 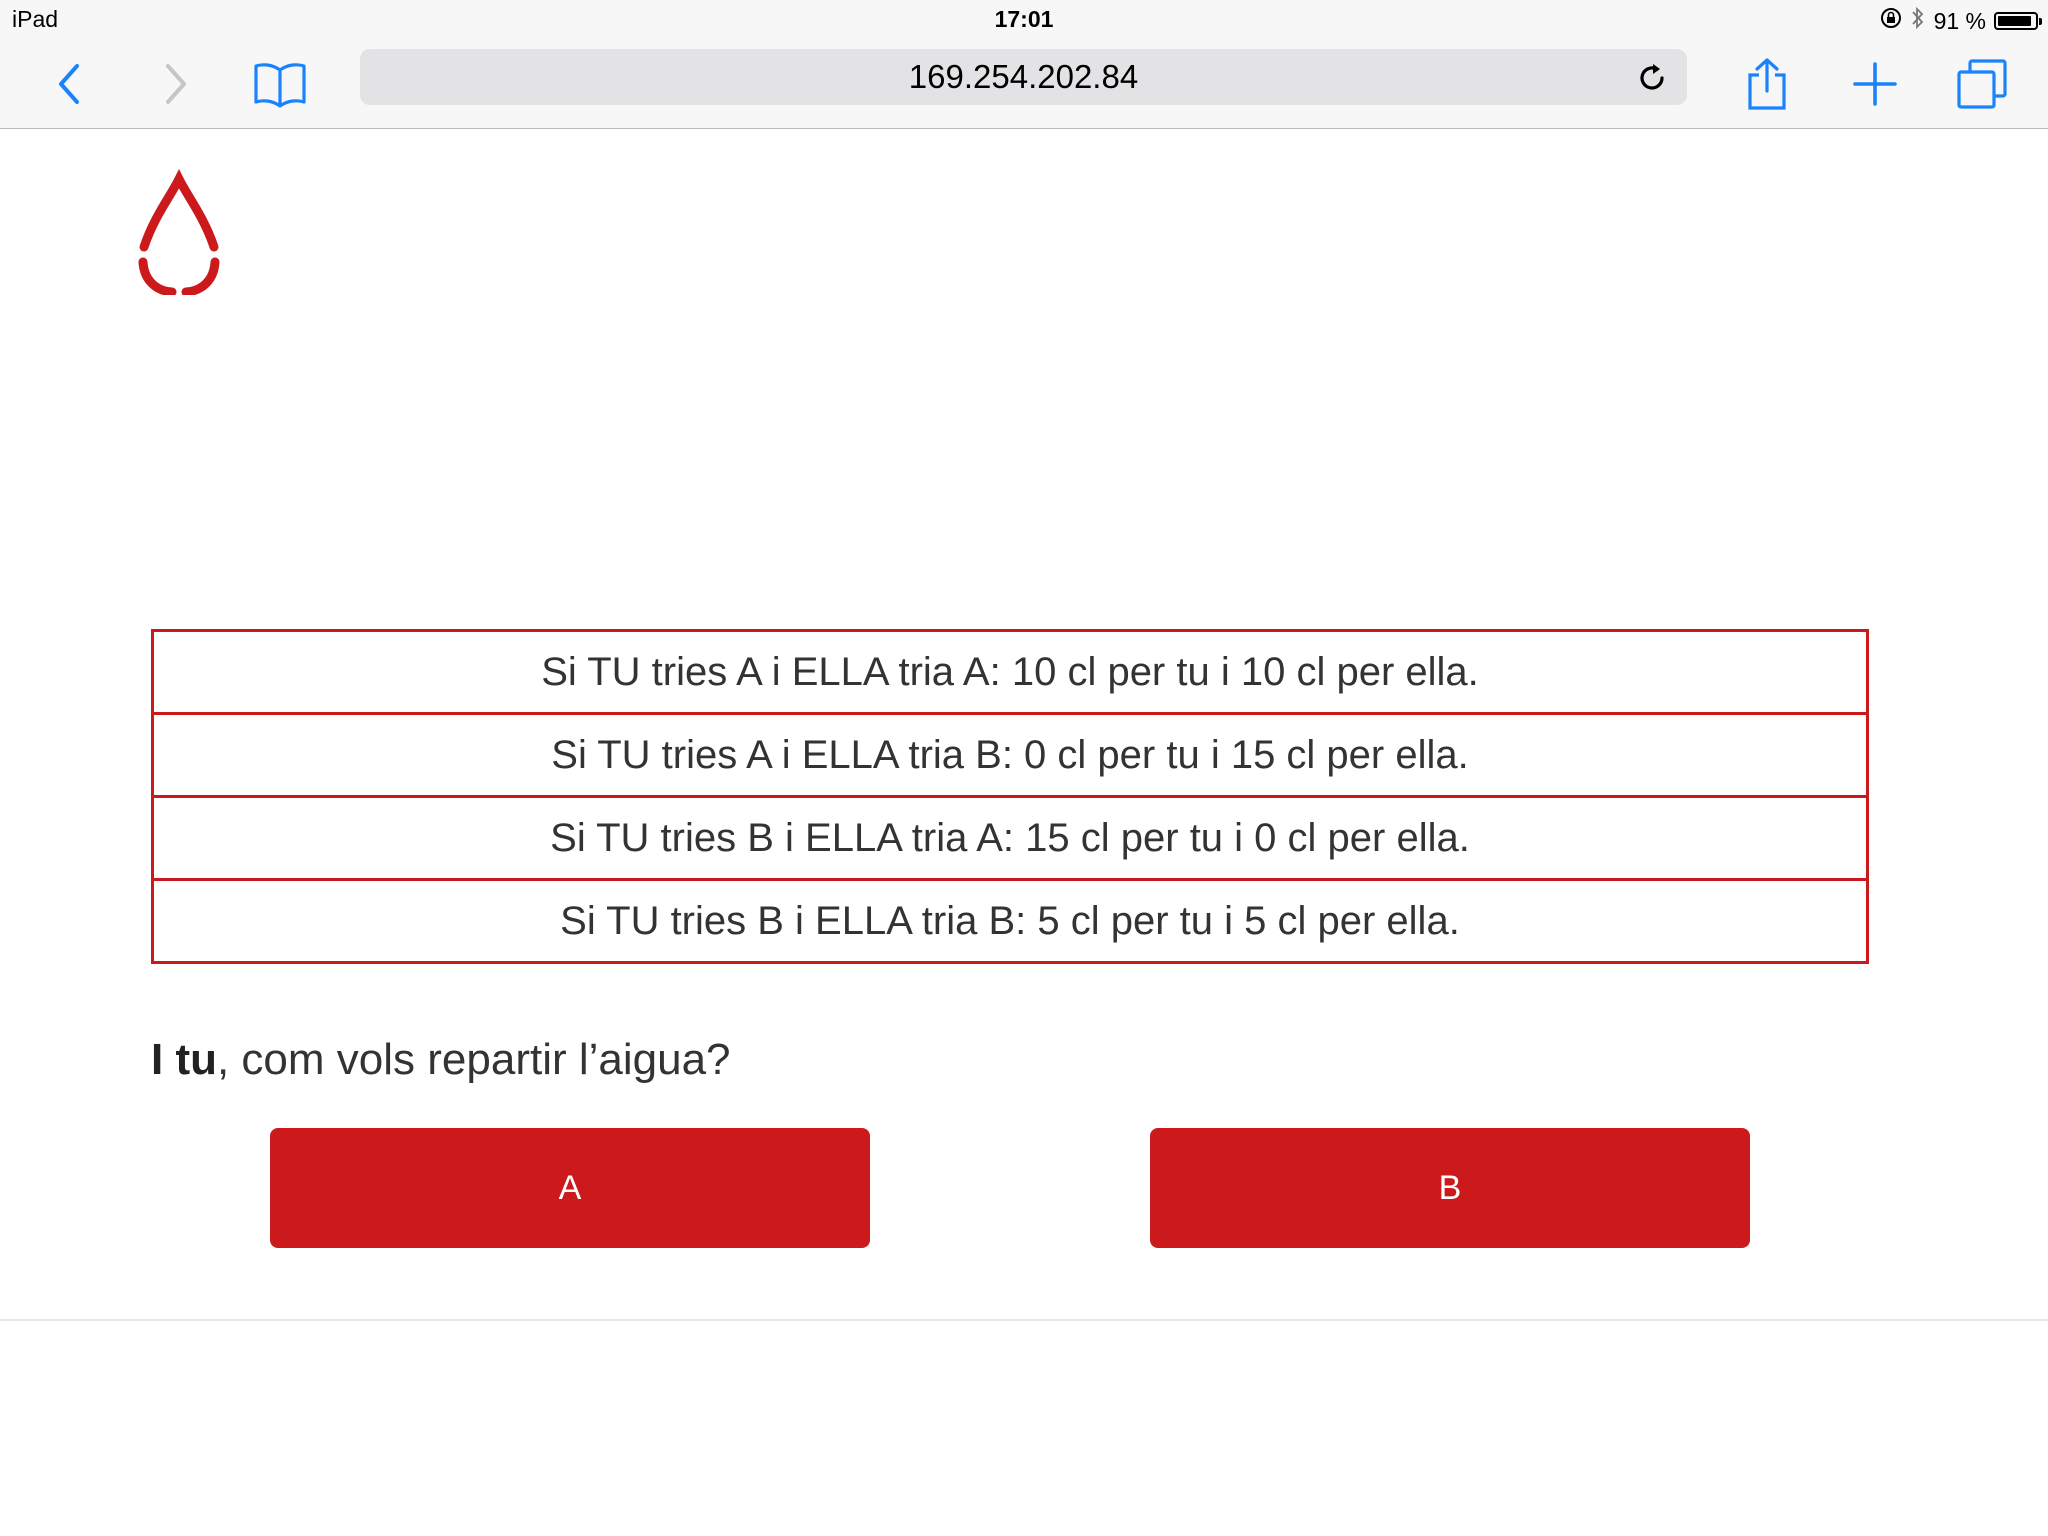 I want to click on water-drop-logo-icon, so click(x=179, y=232).